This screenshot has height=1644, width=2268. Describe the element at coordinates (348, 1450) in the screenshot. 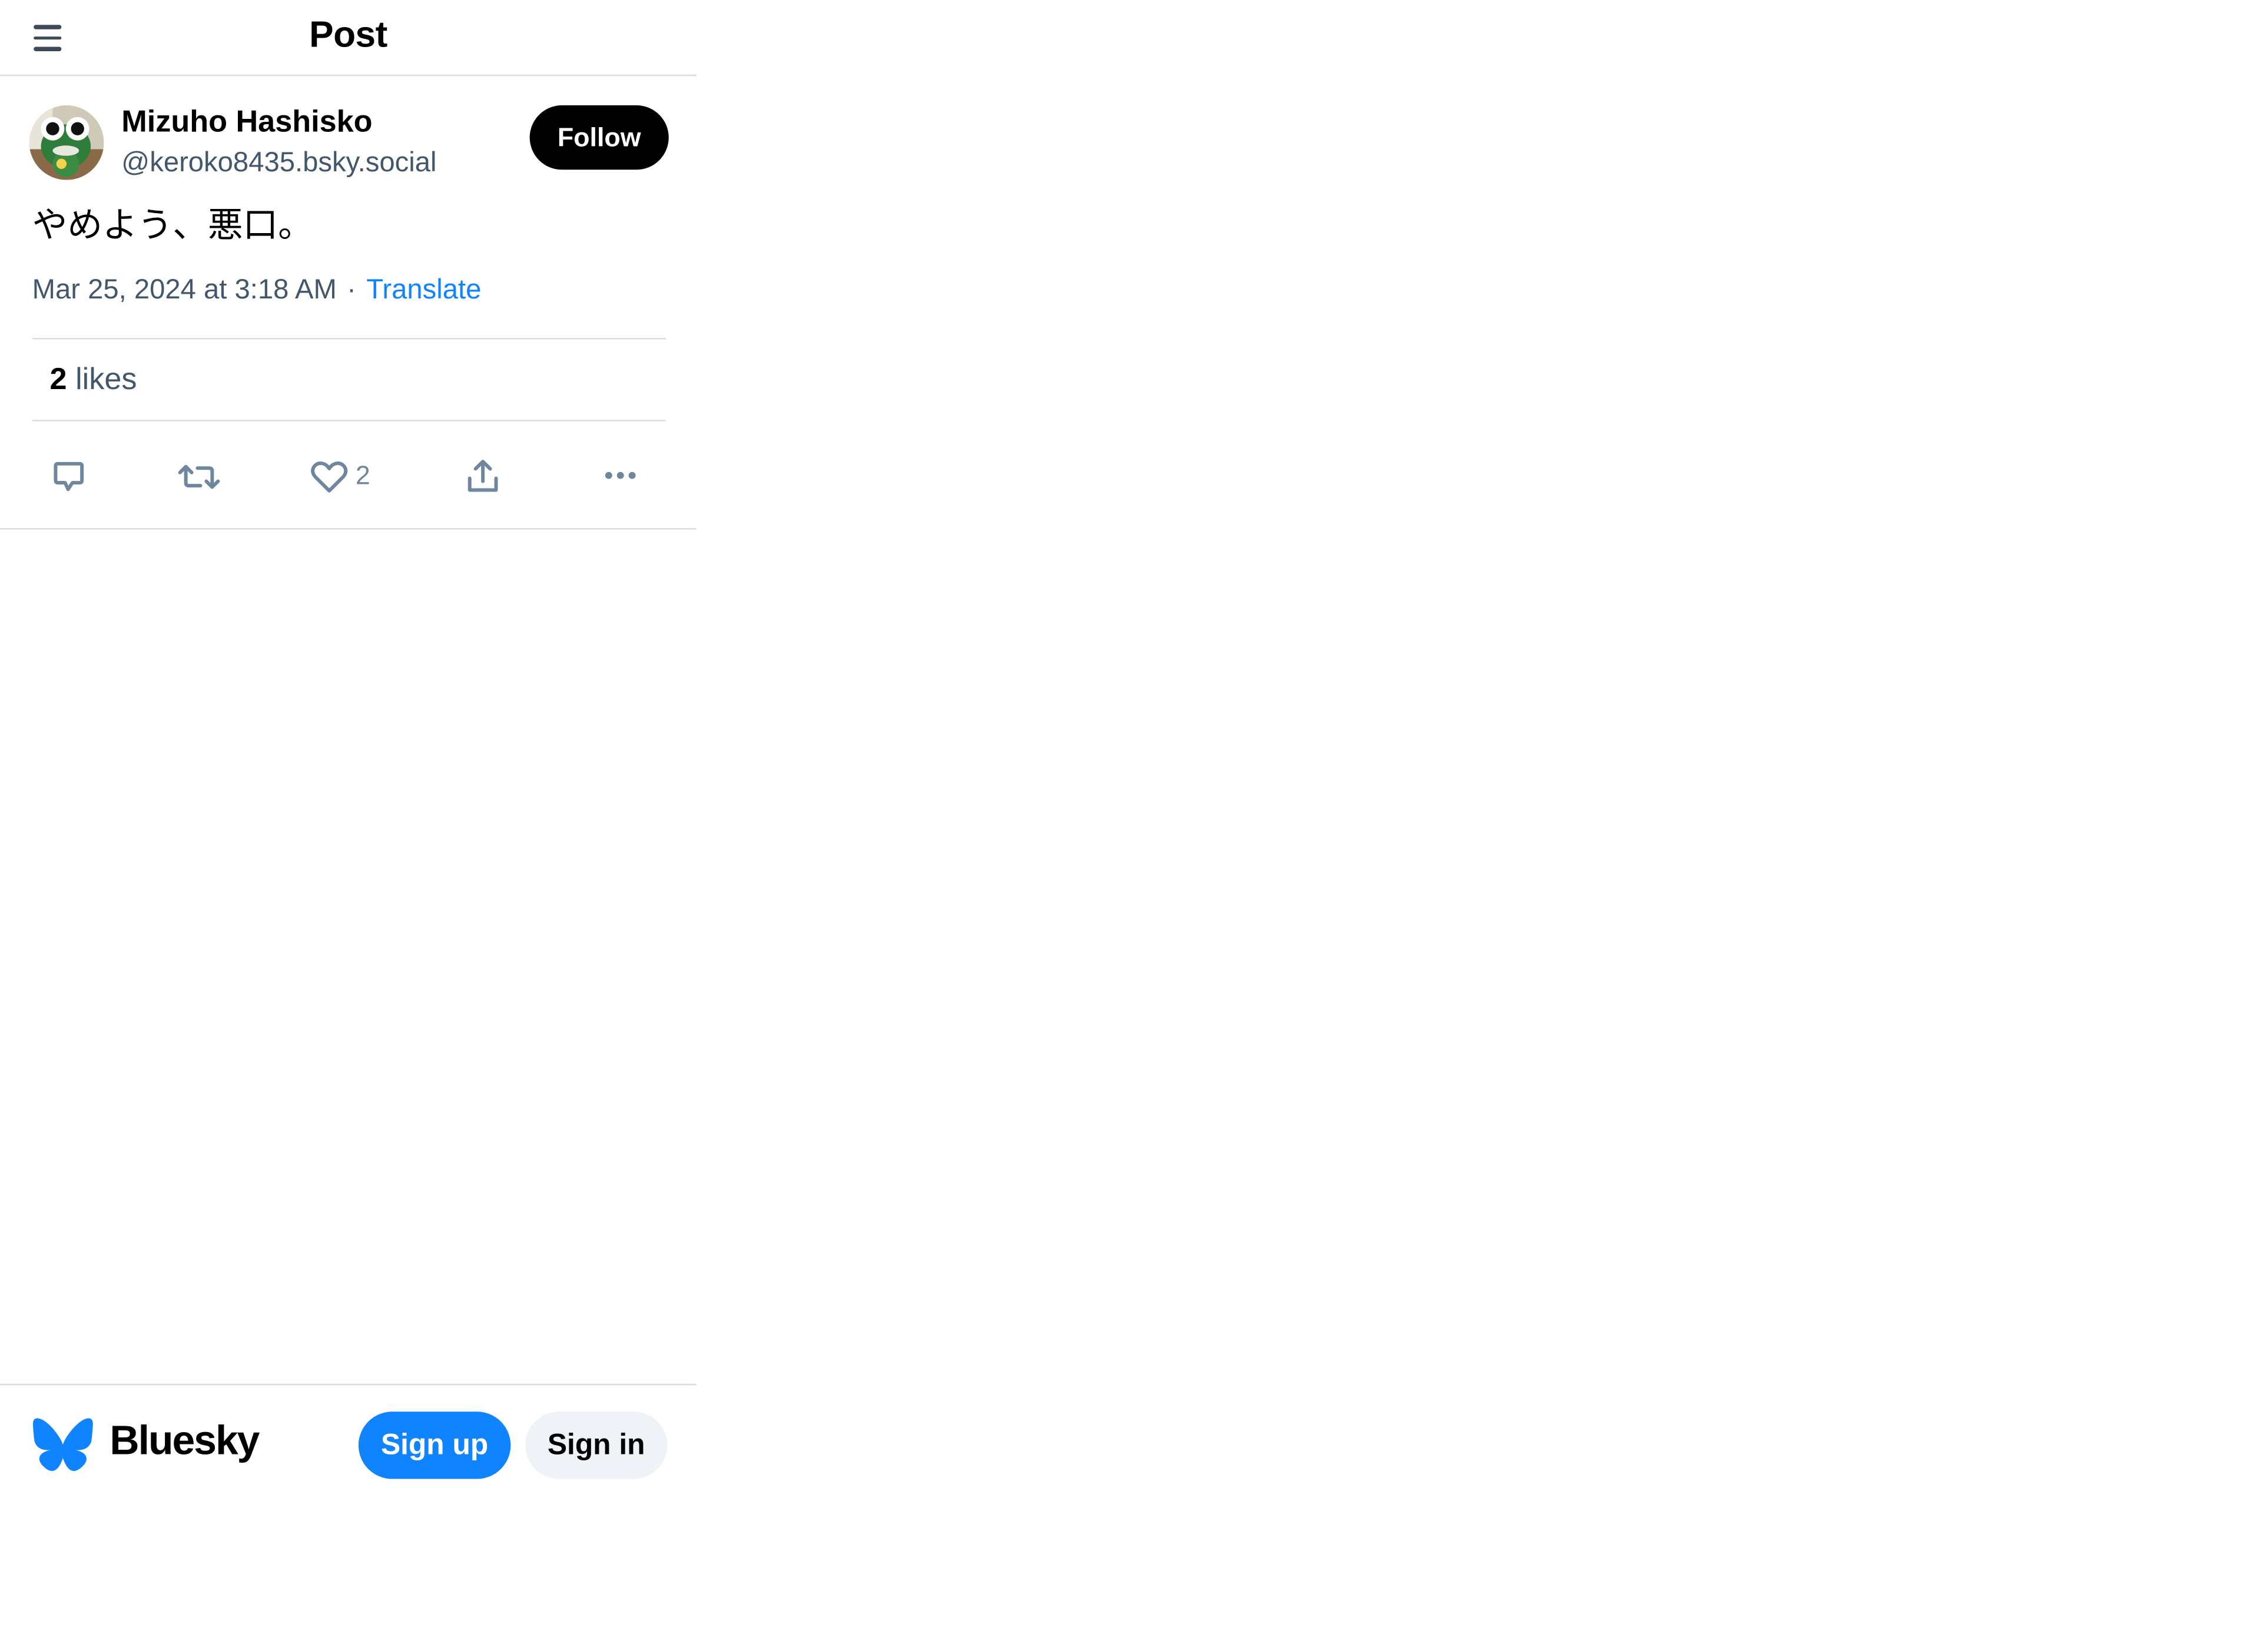

I see `bottom-bar: Bluesky Sign up Sign in` at that location.